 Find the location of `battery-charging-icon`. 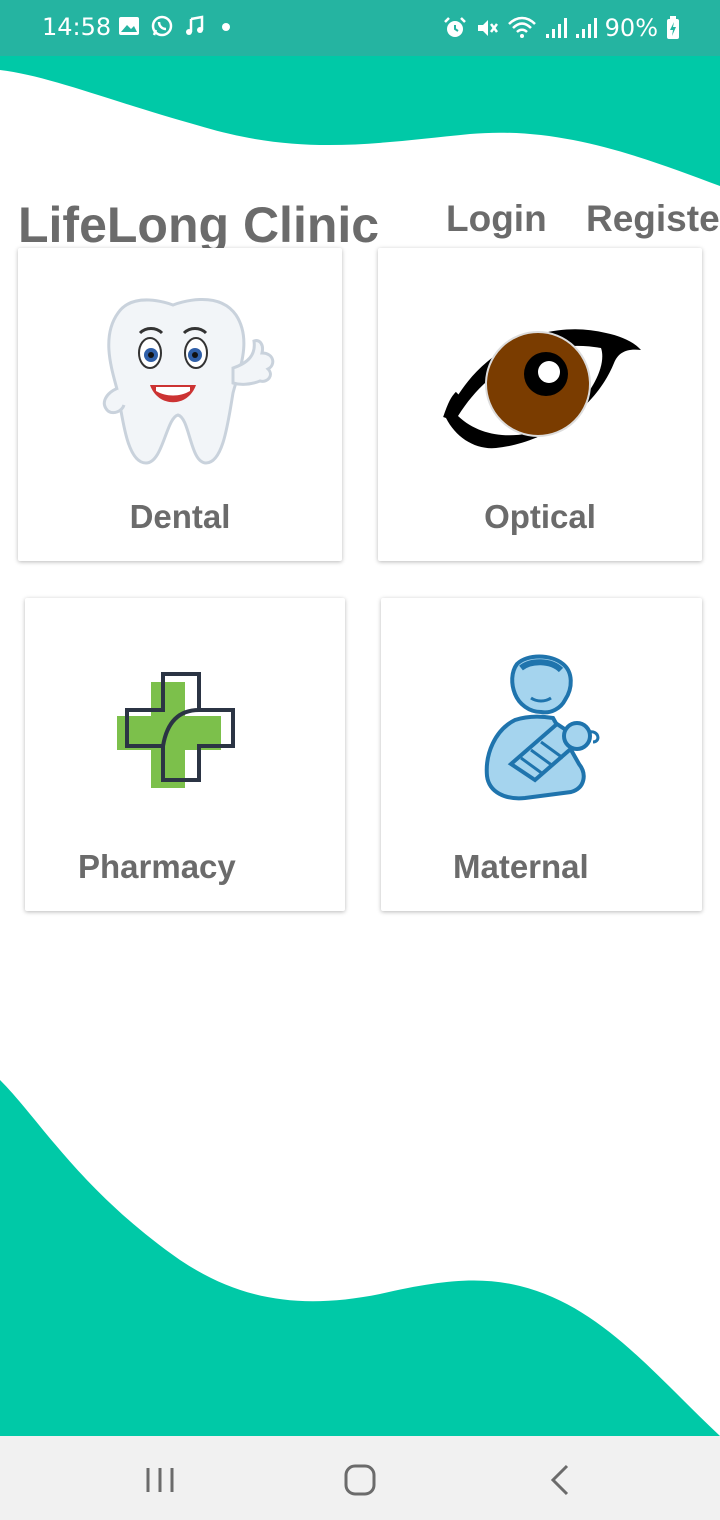

battery-charging-icon is located at coordinates (673, 27).